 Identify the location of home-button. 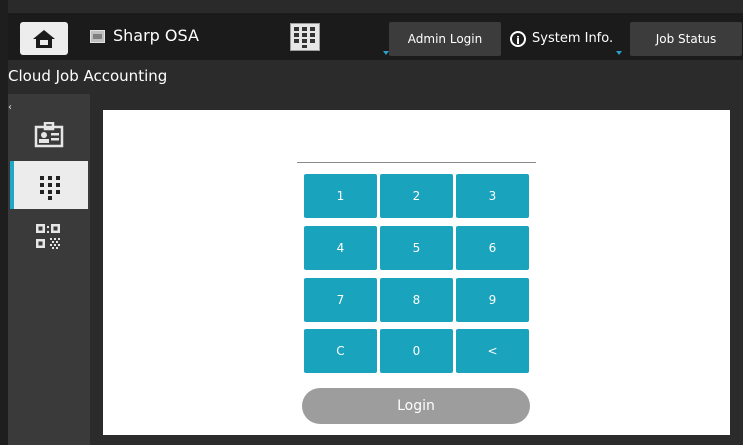
(44, 38).